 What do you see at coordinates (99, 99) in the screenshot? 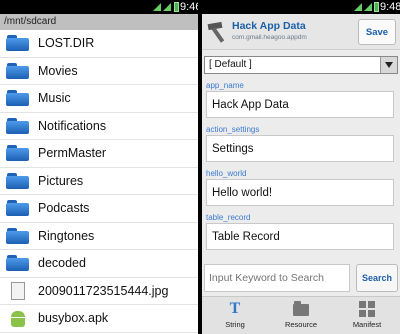
I see `file-row: Music` at bounding box center [99, 99].